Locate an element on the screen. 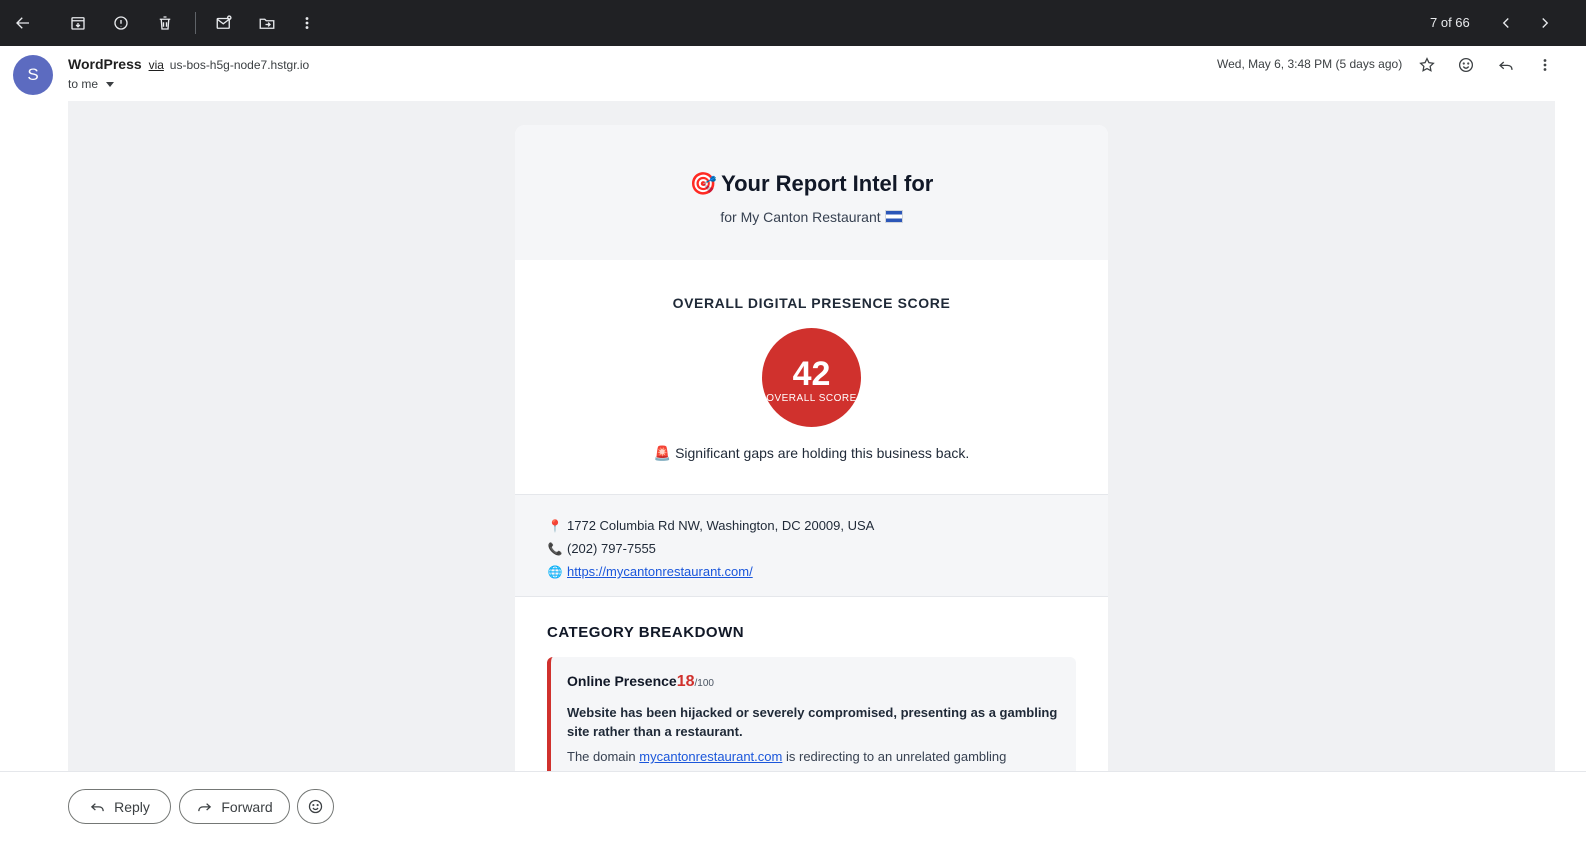 This screenshot has height=846, width=1586. category-desc-suffix: is redirecting to an unrelated gambling is located at coordinates (896, 756).